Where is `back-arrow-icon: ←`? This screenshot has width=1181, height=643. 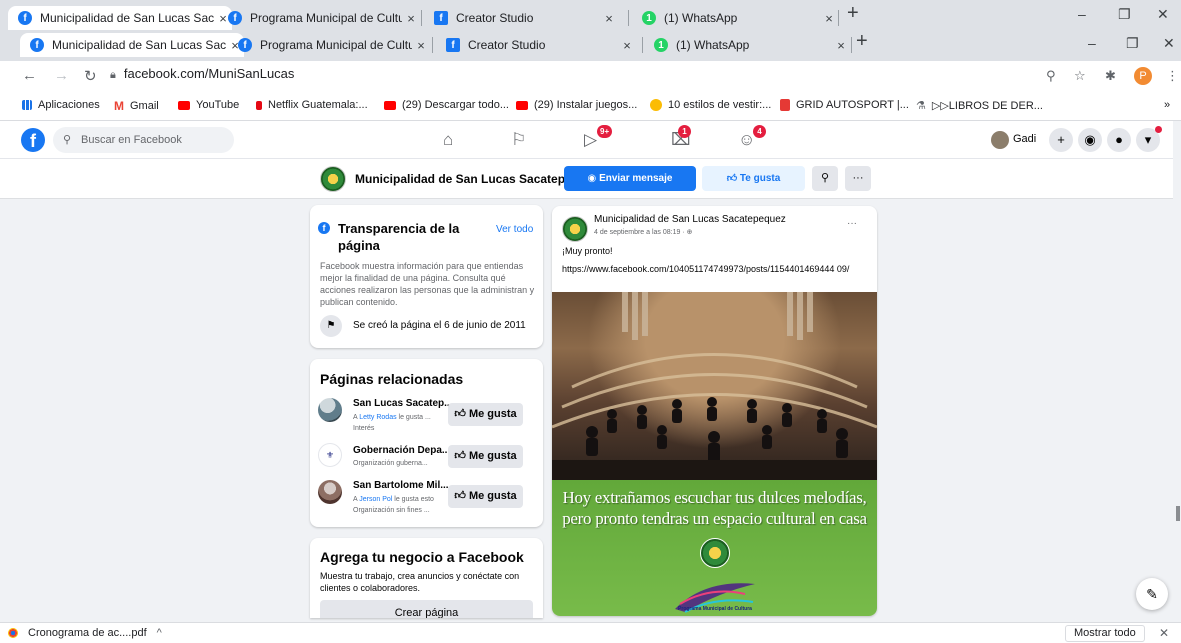
back-arrow-icon: ← is located at coordinates (29, 75).